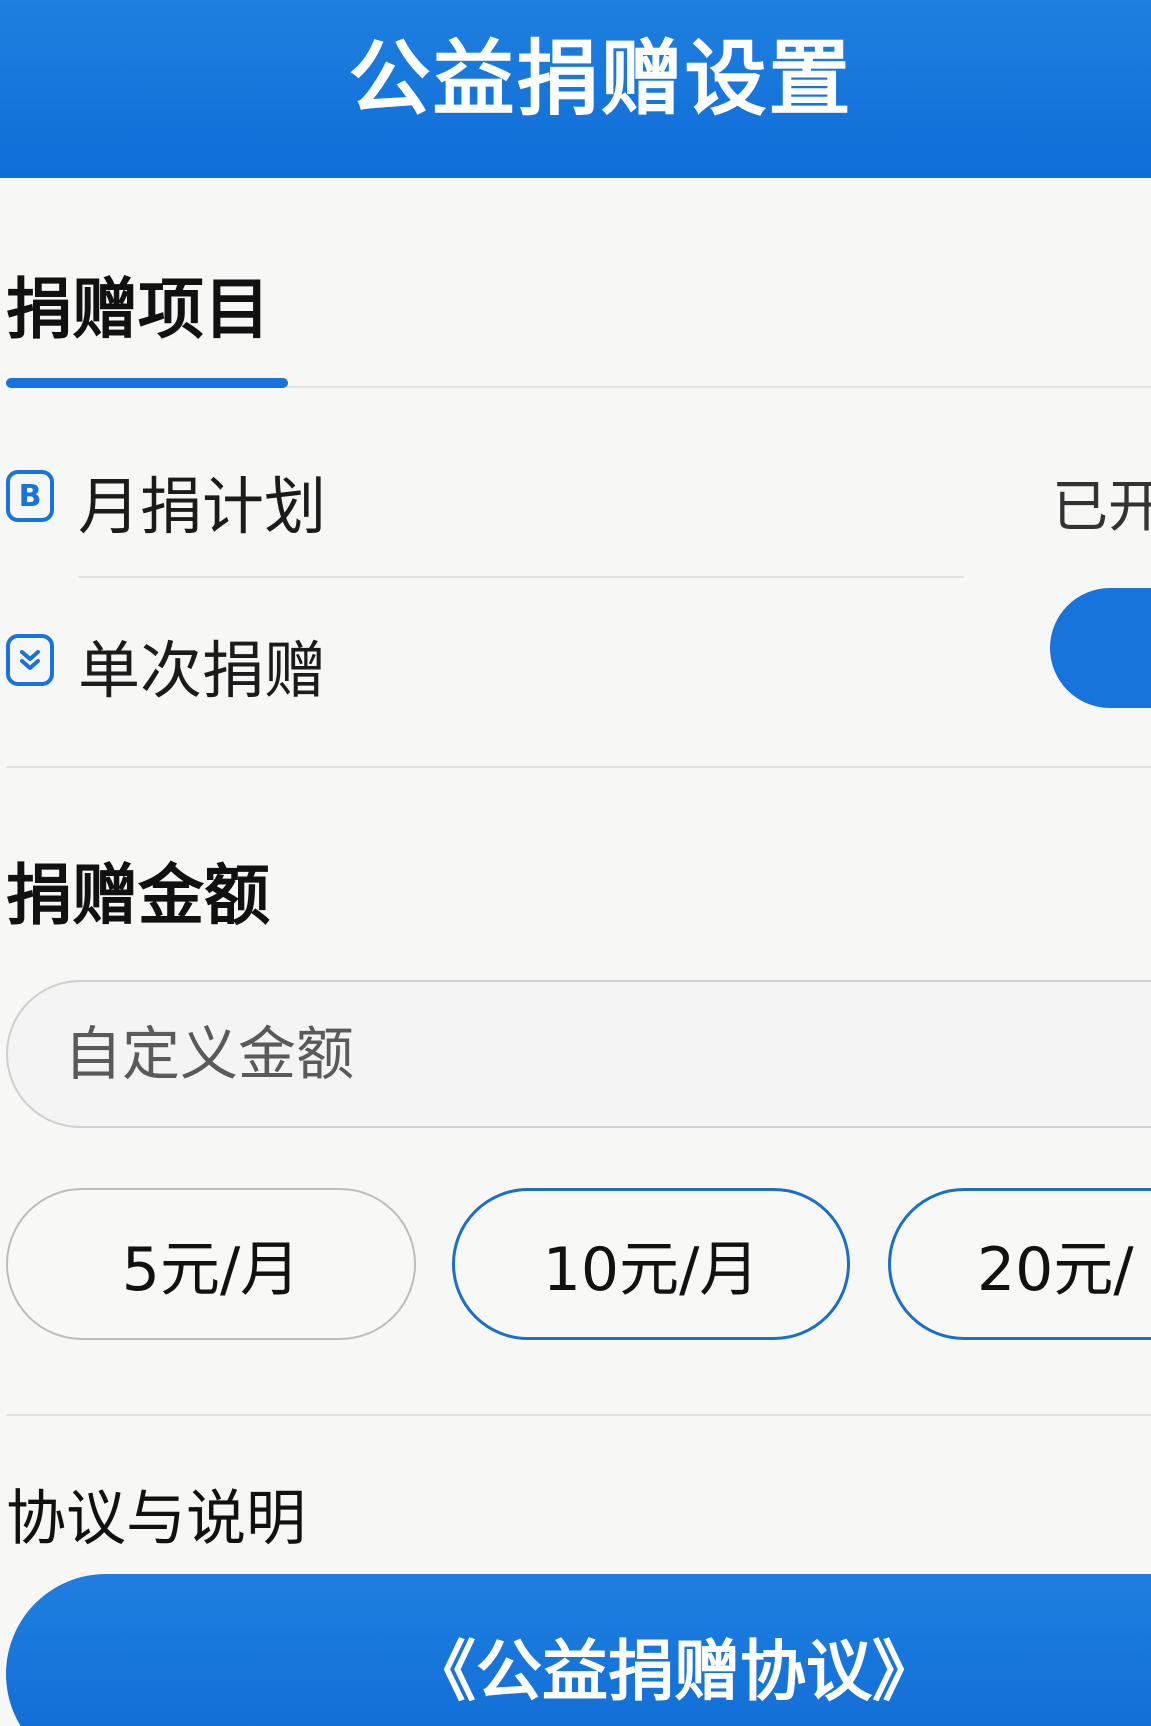  What do you see at coordinates (138, 309) in the screenshot?
I see `section-title-project: 捐赠项目` at bounding box center [138, 309].